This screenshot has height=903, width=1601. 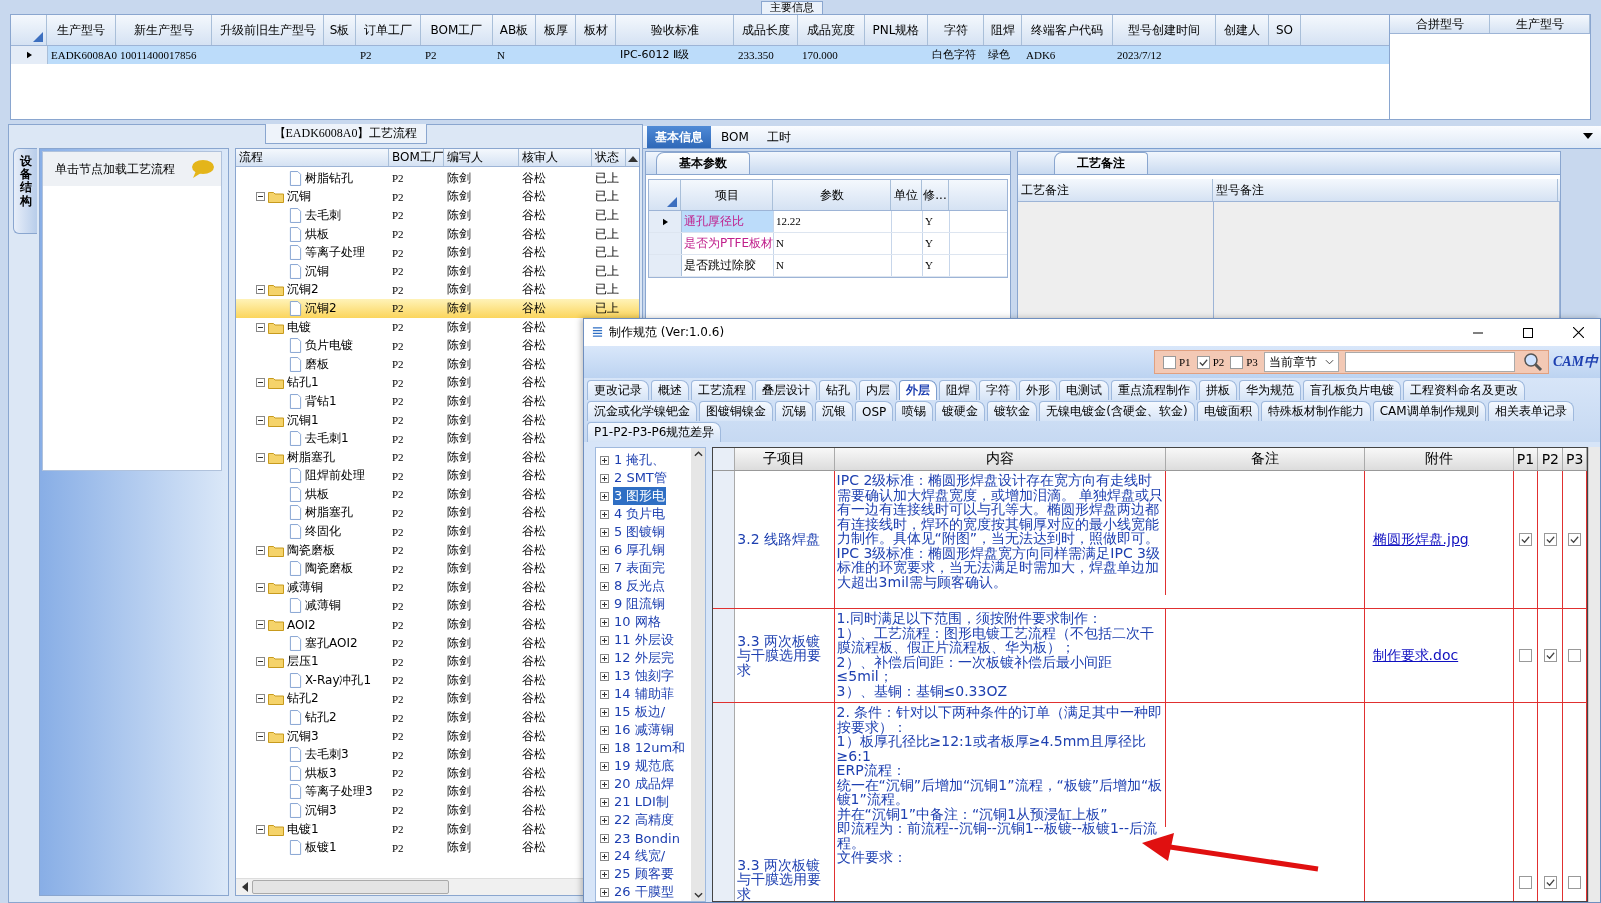 I want to click on tree-label: 电镀1, so click(x=303, y=829).